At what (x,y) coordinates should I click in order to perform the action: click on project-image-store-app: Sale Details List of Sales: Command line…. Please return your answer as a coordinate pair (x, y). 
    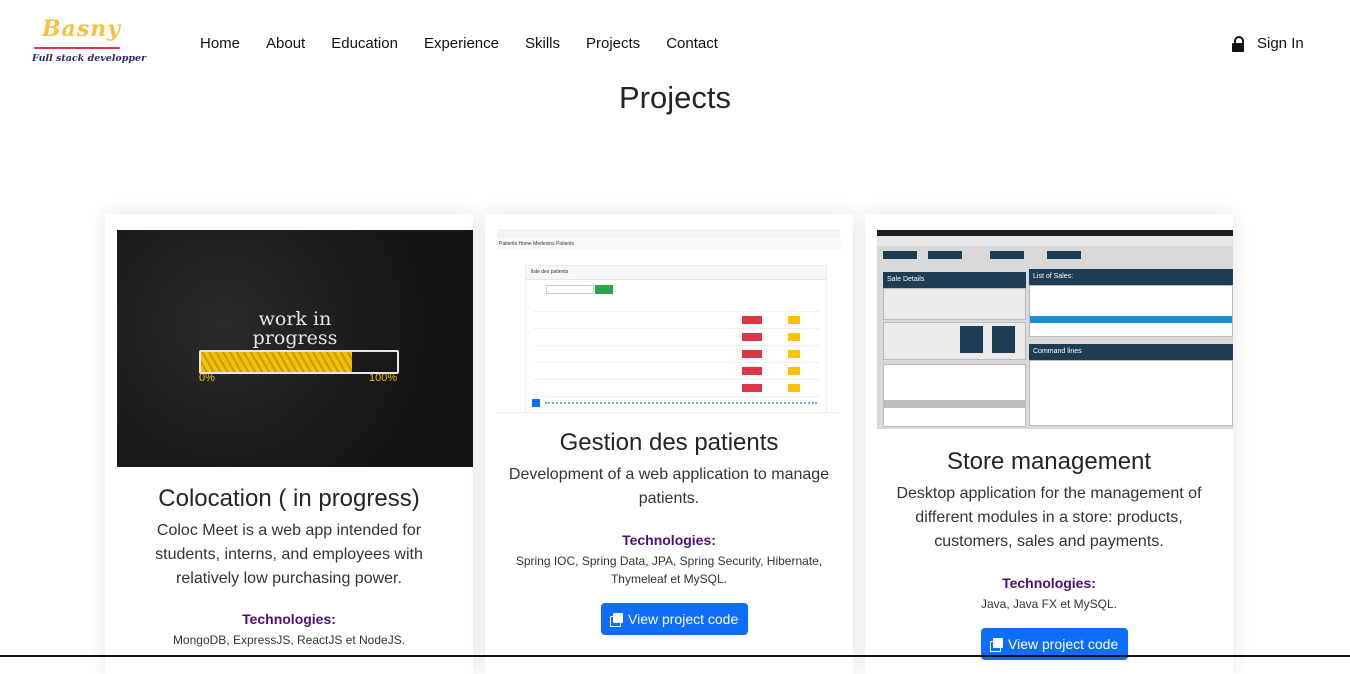
    Looking at the image, I should click on (1055, 329).